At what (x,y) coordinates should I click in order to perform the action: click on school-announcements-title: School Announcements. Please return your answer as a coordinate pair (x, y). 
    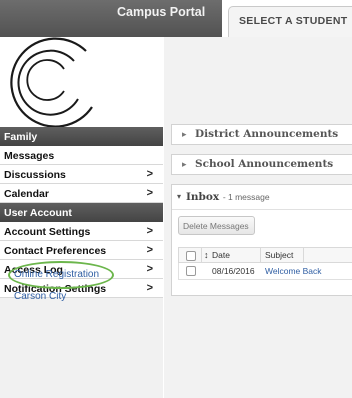
    Looking at the image, I should click on (264, 164).